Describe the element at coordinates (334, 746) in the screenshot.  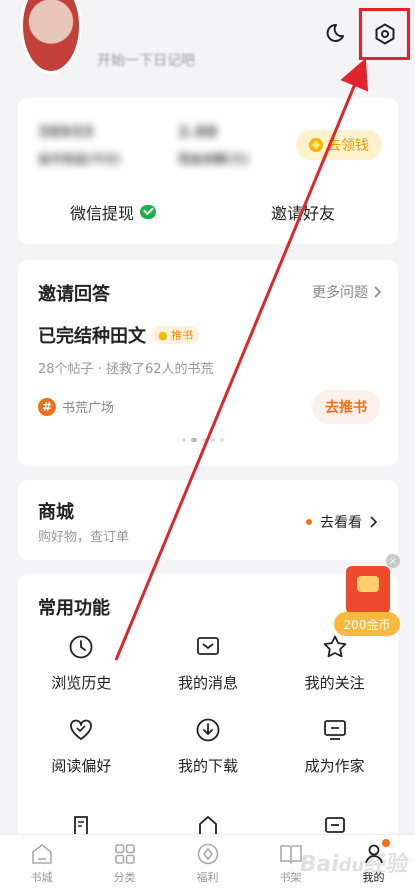
I see `function-become-writer: 成为作家` at that location.